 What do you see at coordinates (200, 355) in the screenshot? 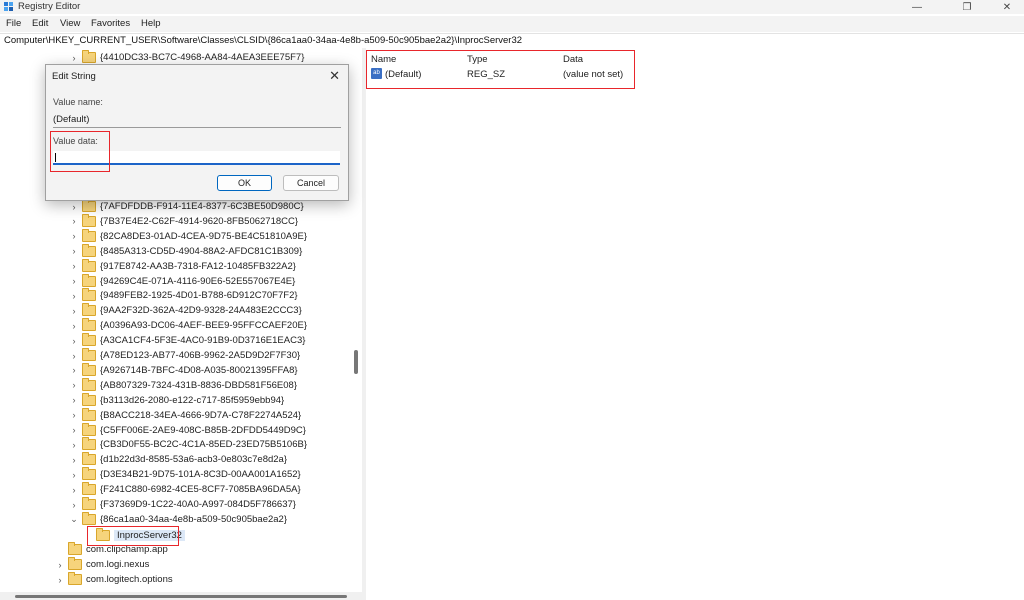
I see `tree-item-label: {A78ED123-AB77-406B-9962-2A5D9D2F7F30}` at bounding box center [200, 355].